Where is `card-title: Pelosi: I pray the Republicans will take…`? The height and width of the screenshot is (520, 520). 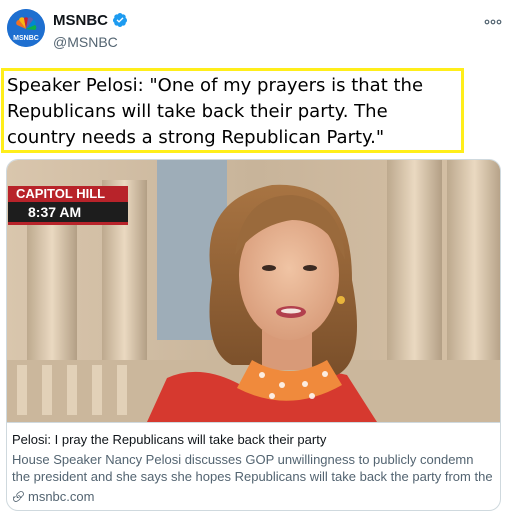
card-title: Pelosi: I pray the Republicans will take… is located at coordinates (169, 439).